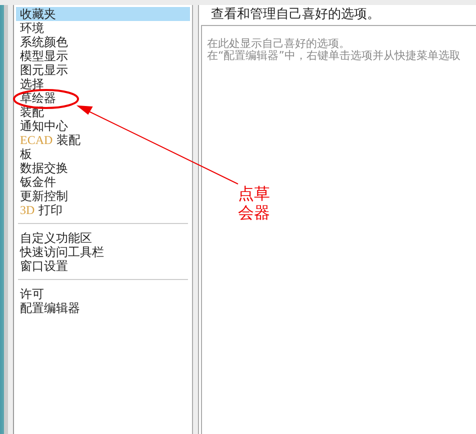 The width and height of the screenshot is (476, 434). I want to click on sidebar-item: 模型显示, so click(103, 56).